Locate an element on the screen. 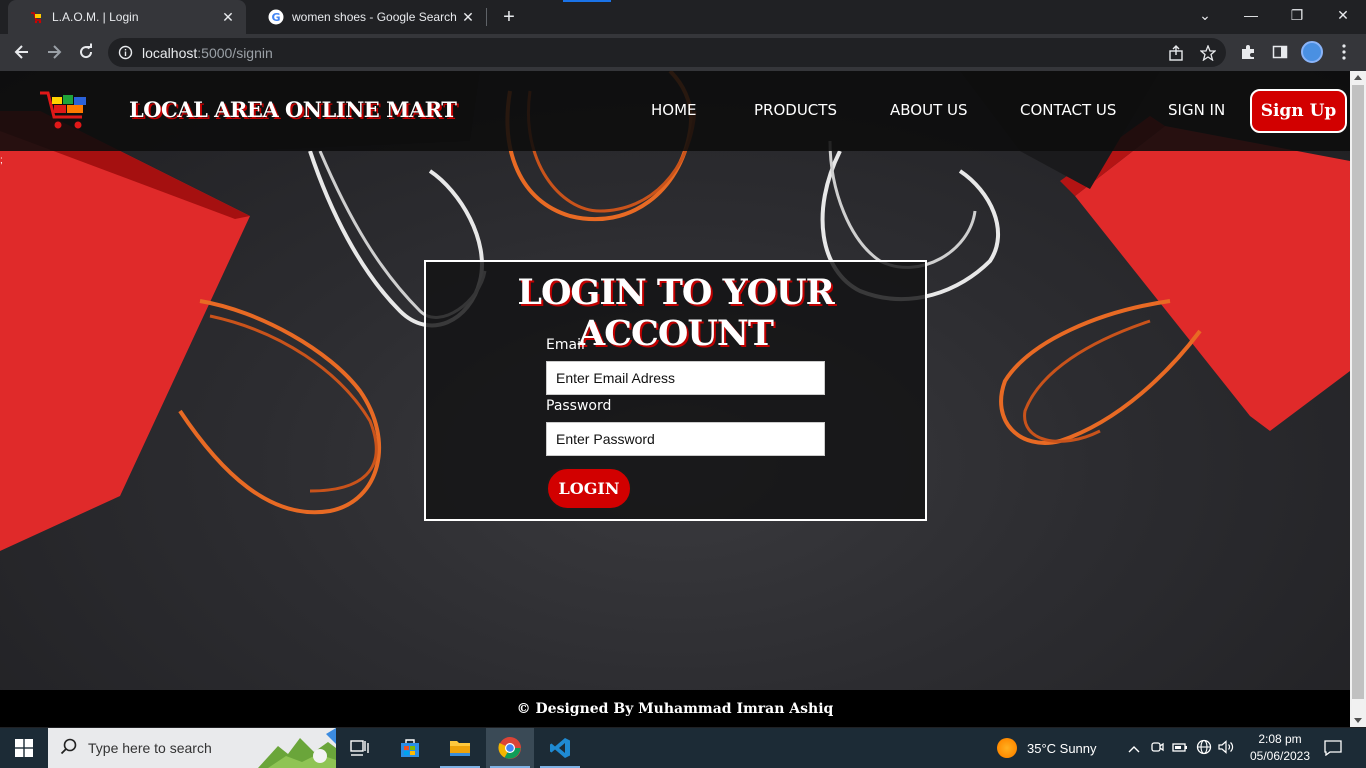 This screenshot has height=768, width=1366. battery-icon is located at coordinates (1180, 748).